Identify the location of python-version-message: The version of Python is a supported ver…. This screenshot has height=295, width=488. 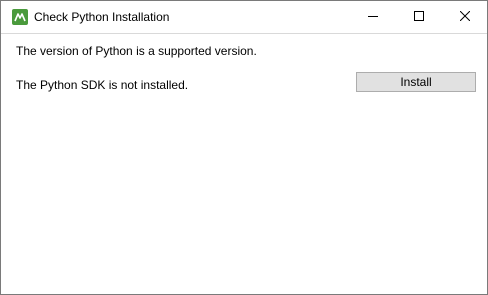
(136, 51).